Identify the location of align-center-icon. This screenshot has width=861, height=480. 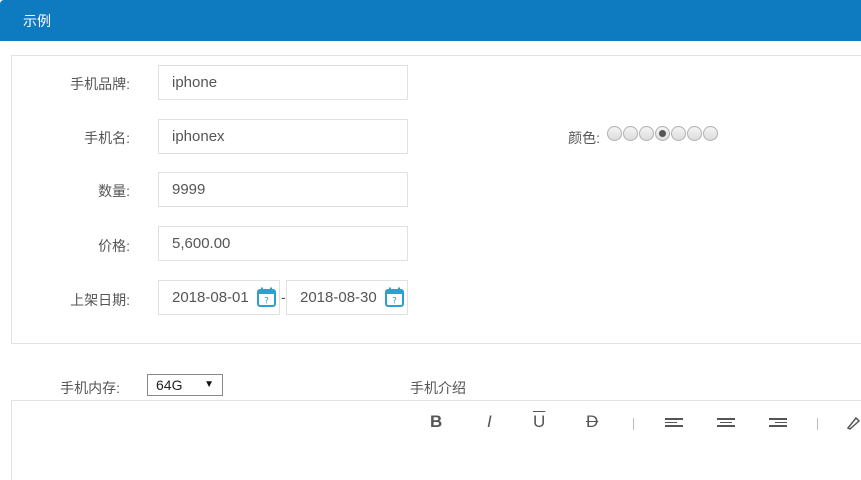
(726, 424).